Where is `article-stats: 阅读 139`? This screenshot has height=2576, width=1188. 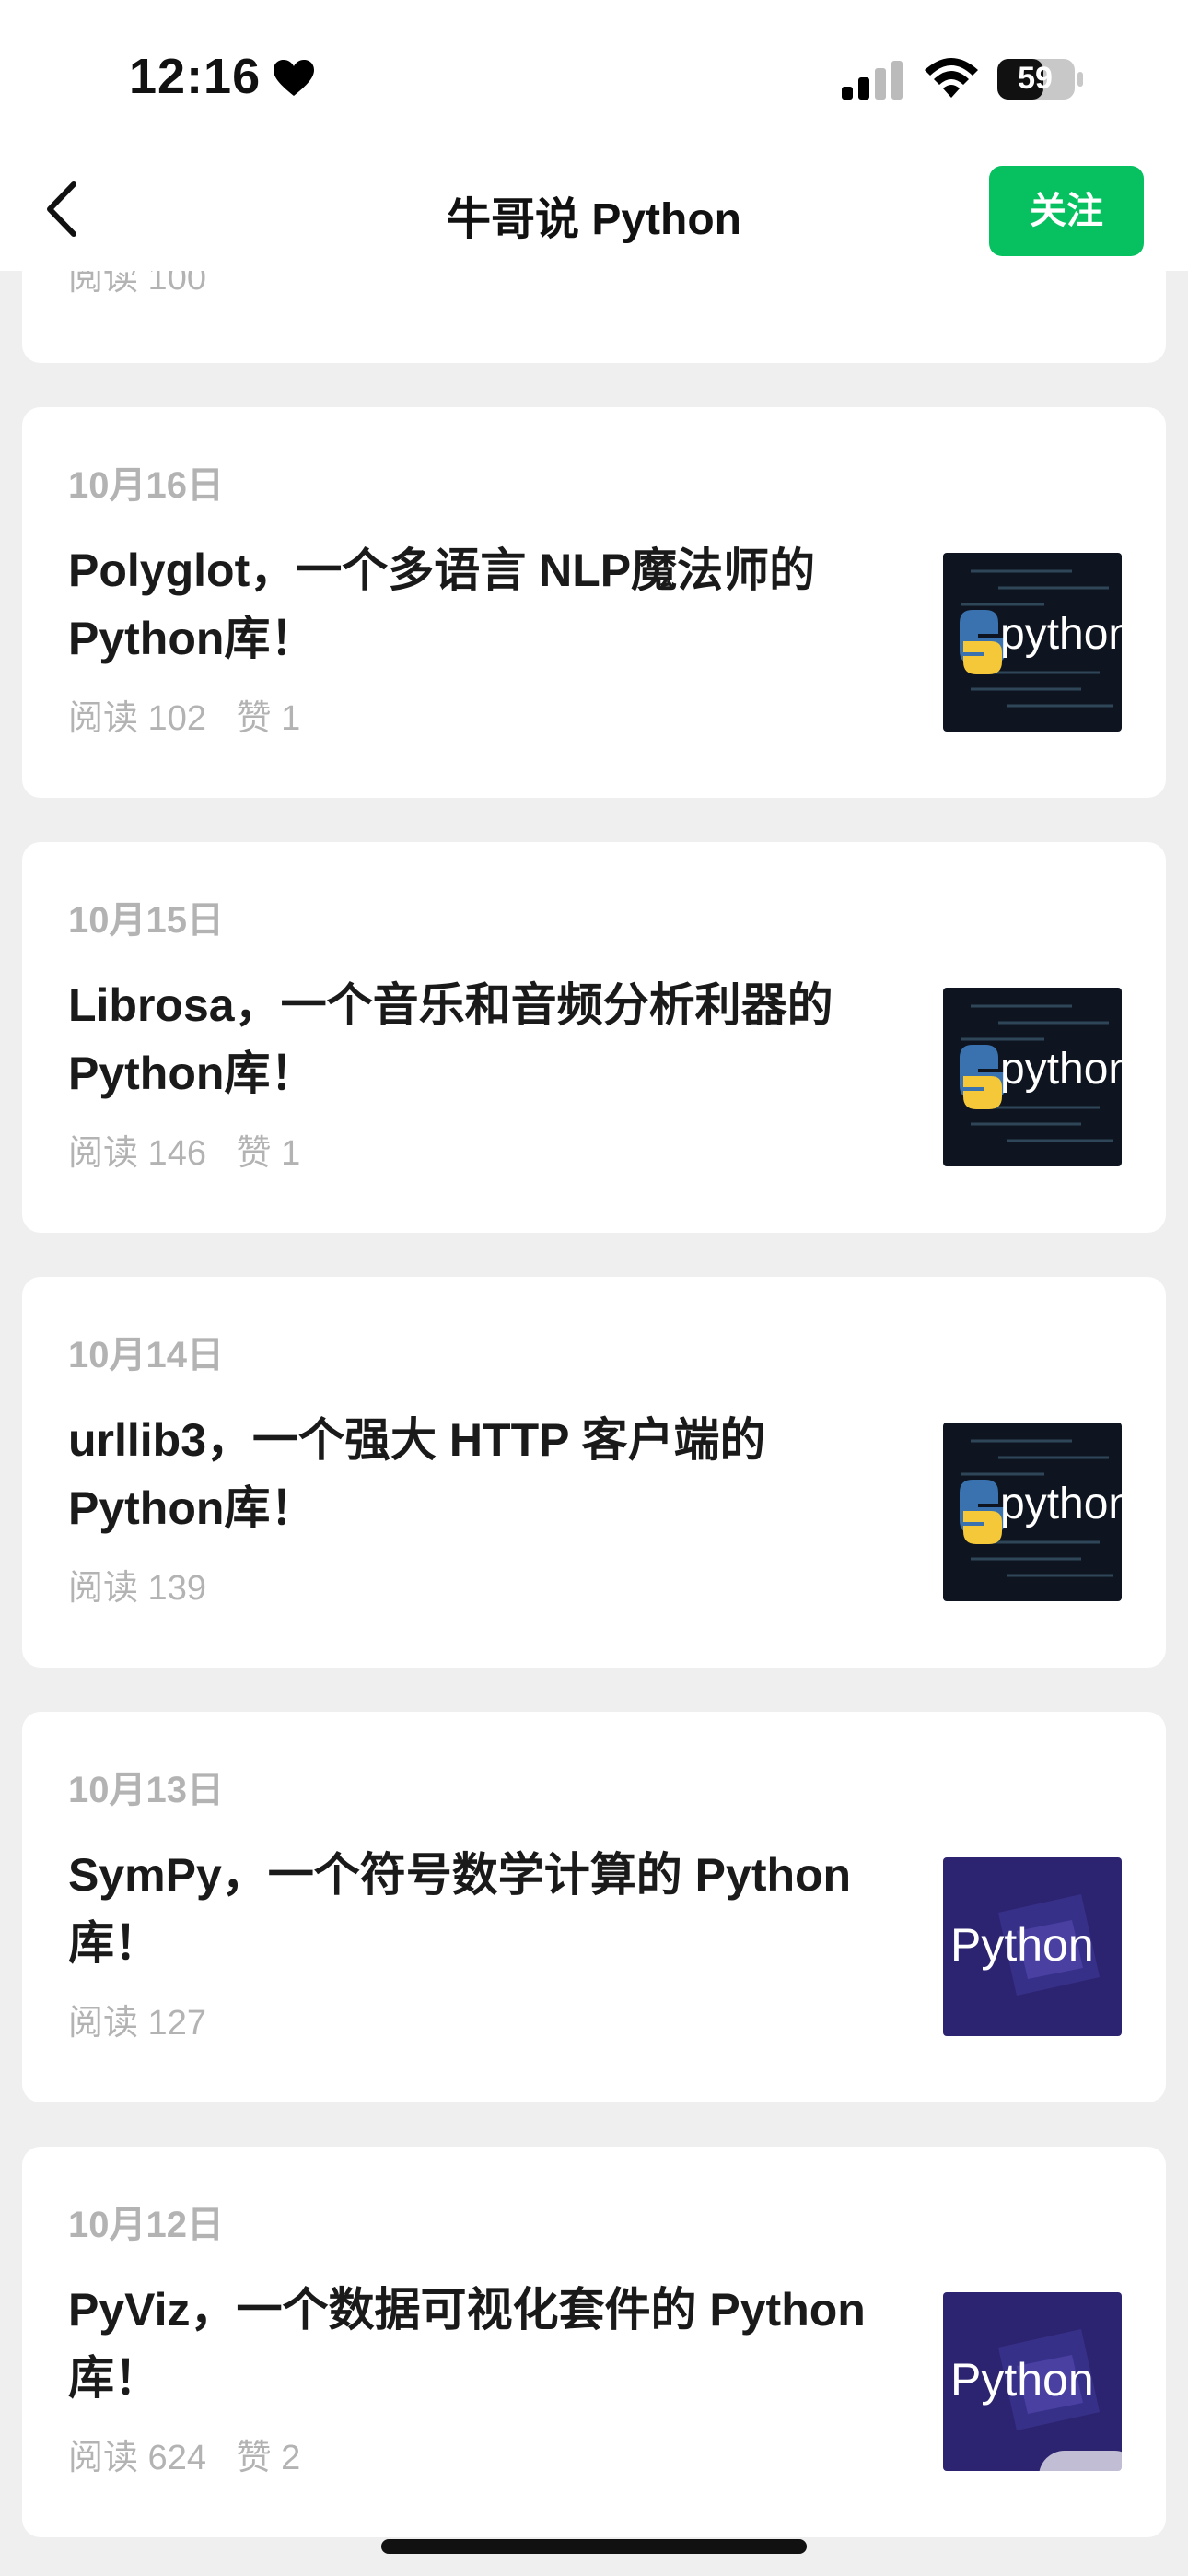 article-stats: 阅读 139 is located at coordinates (147, 1584).